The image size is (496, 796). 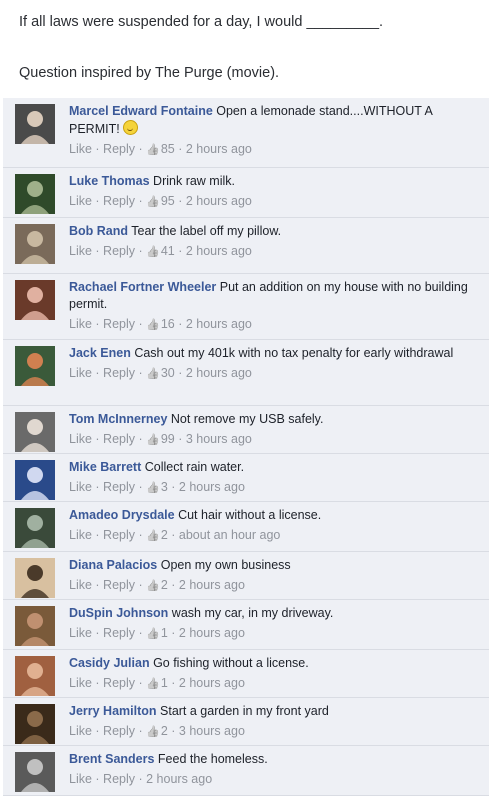 What do you see at coordinates (168, 149) in the screenshot?
I see `like-count: 85` at bounding box center [168, 149].